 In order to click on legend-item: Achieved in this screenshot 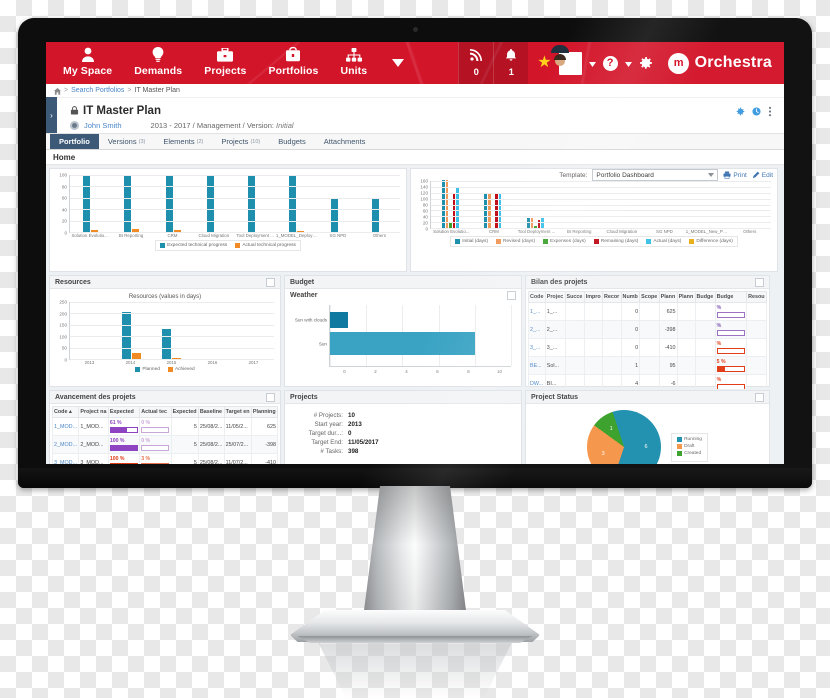, I will do `click(181, 369)`.